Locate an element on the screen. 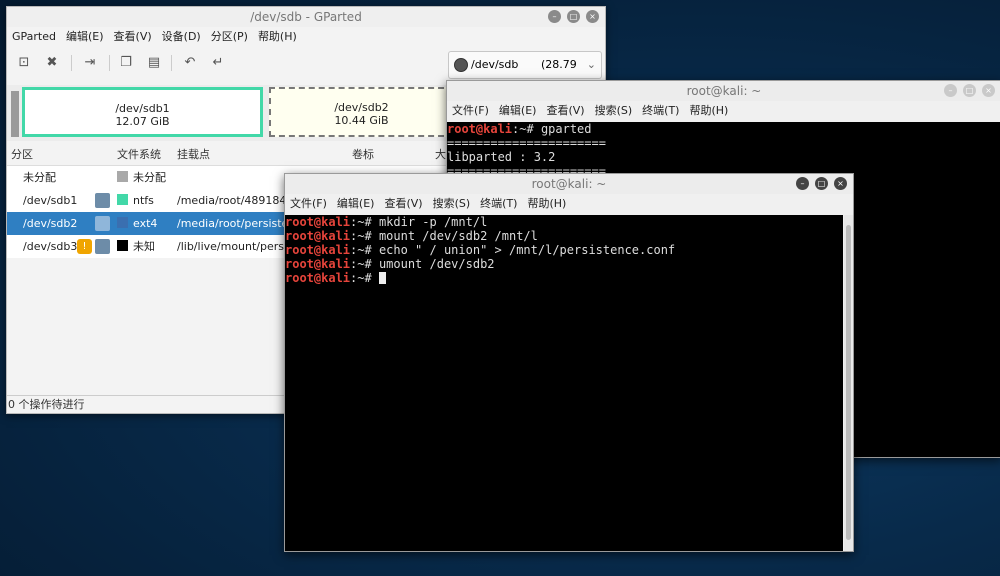 The height and width of the screenshot is (576, 1000). disk-icon is located at coordinates (461, 65).